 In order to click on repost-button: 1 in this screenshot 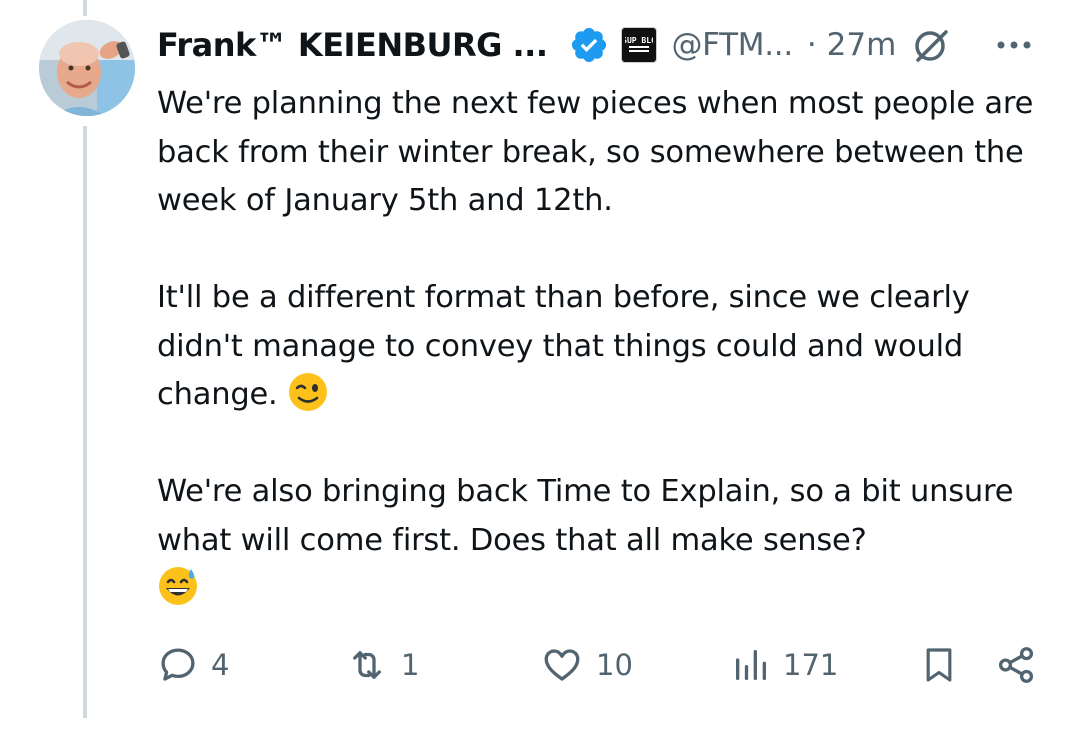, I will do `click(382, 665)`.